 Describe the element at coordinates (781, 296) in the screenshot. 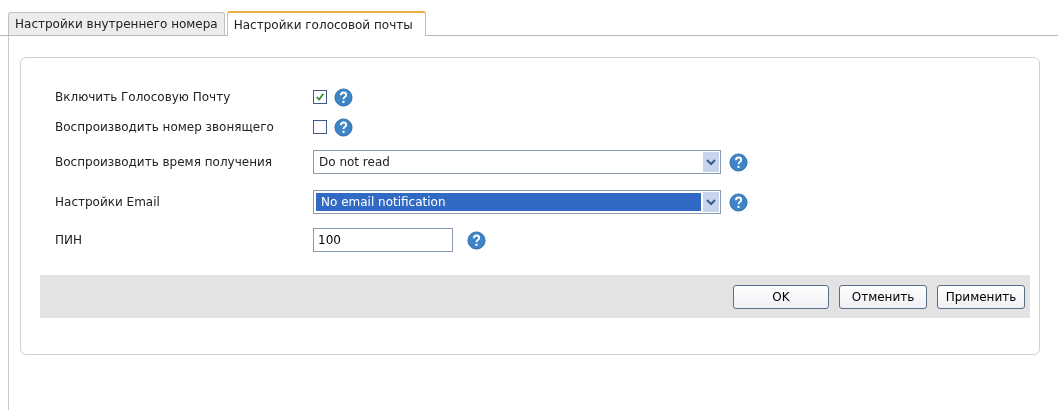

I see `dialog-button: OK` at that location.